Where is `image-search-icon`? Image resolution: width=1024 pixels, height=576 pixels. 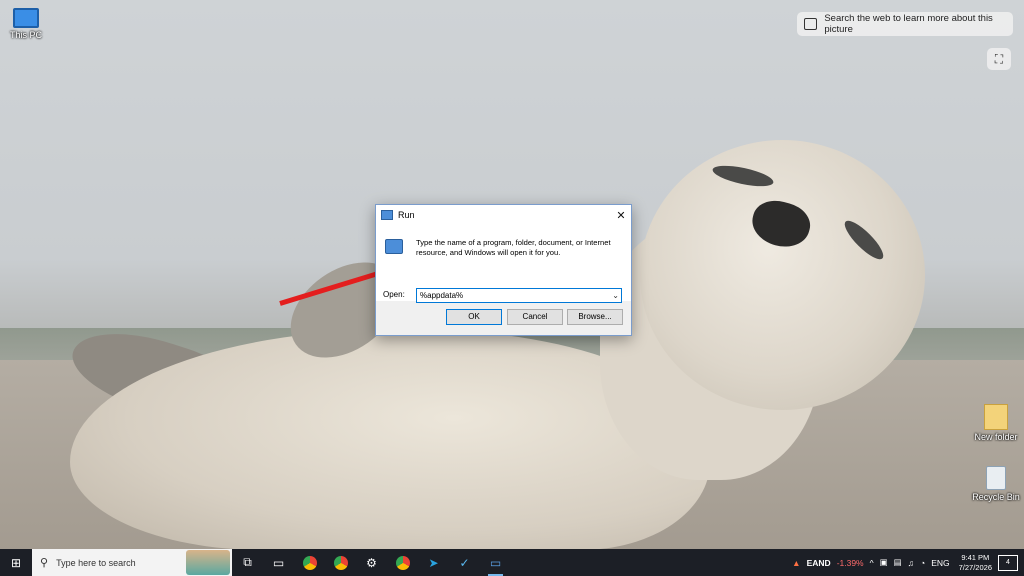 image-search-icon is located at coordinates (811, 24).